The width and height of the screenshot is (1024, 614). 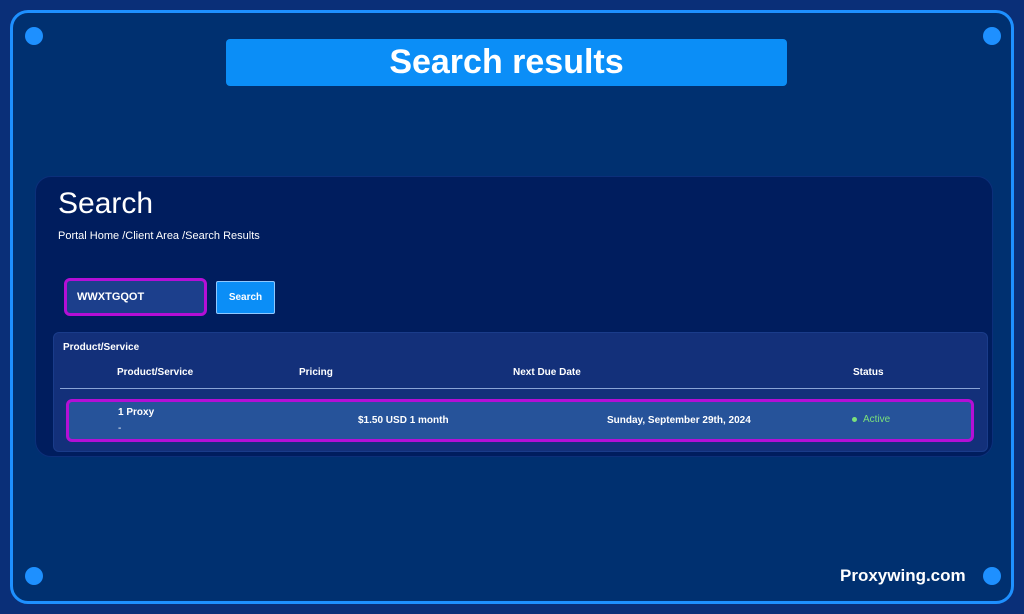 I want to click on column-header-status: Status, so click(x=868, y=372).